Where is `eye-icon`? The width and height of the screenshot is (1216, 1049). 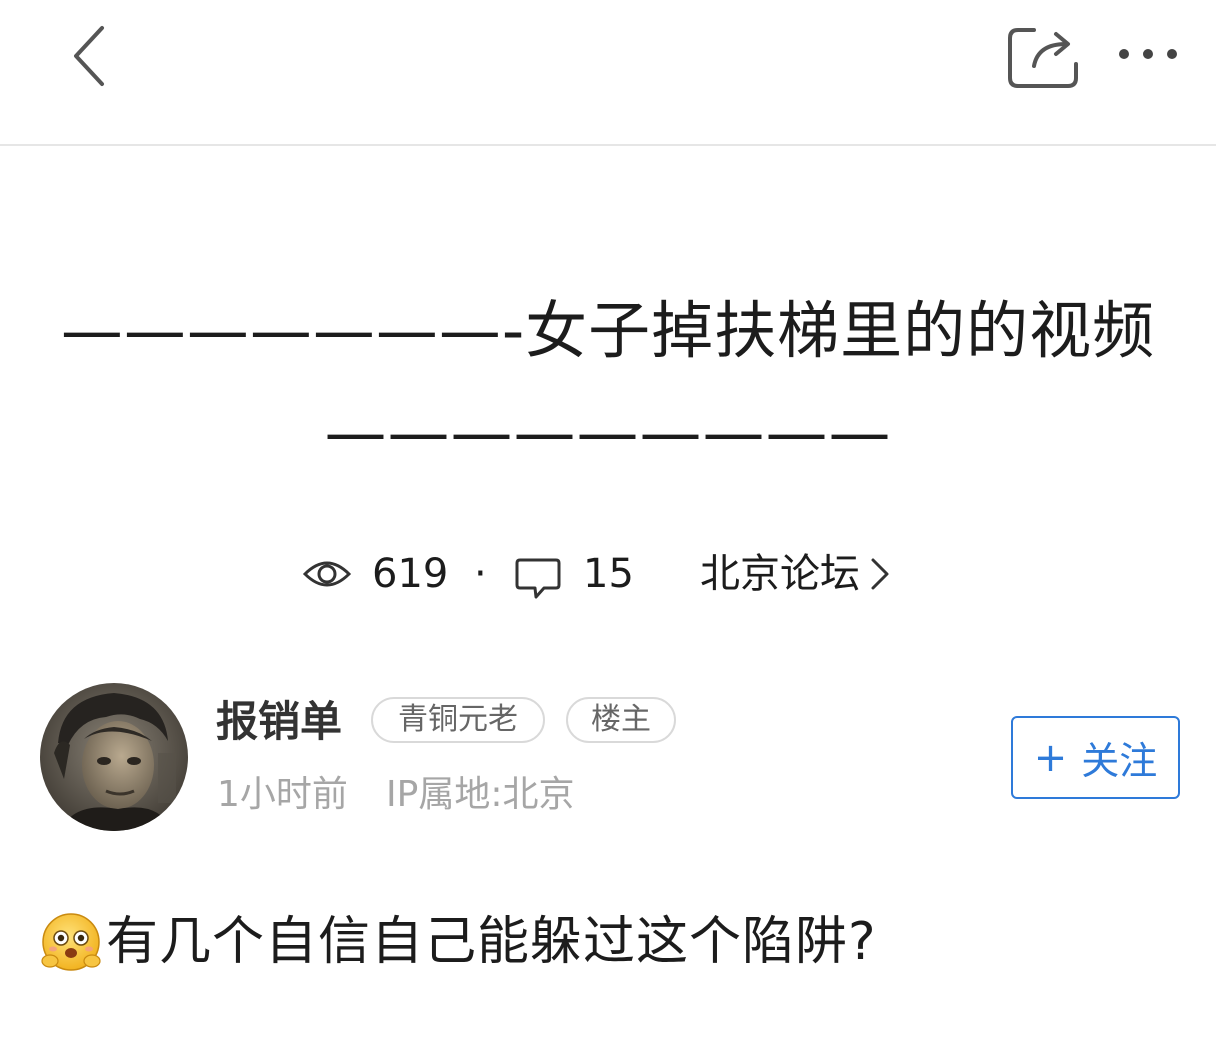 eye-icon is located at coordinates (327, 574).